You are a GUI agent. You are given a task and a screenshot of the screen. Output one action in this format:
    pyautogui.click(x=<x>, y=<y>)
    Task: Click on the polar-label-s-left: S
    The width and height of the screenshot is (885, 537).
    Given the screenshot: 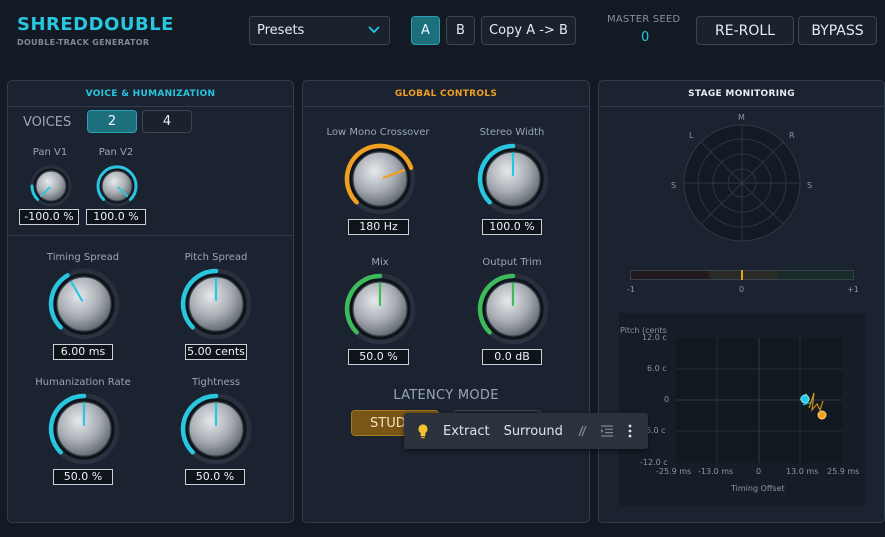 What is the action you would take?
    pyautogui.click(x=674, y=185)
    